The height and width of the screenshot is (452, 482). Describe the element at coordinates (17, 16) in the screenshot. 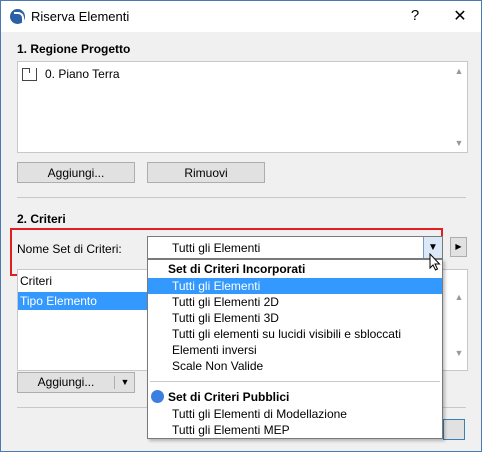

I see `archicad-icon` at that location.